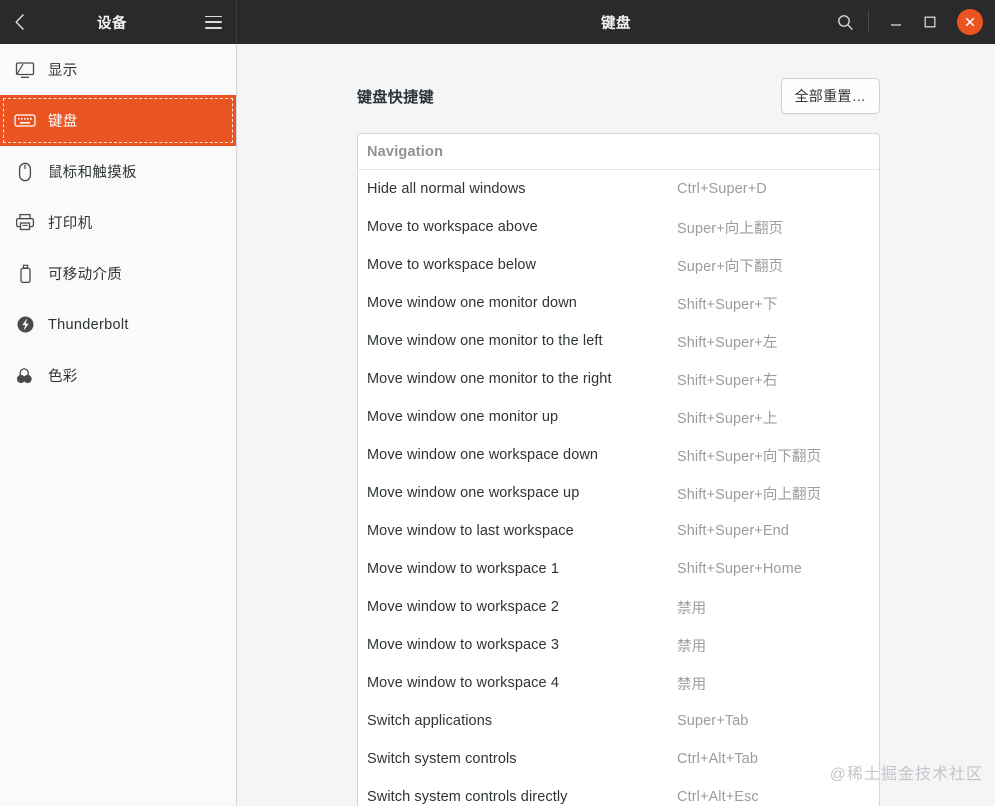 The width and height of the screenshot is (995, 806). I want to click on search-button, so click(845, 22).